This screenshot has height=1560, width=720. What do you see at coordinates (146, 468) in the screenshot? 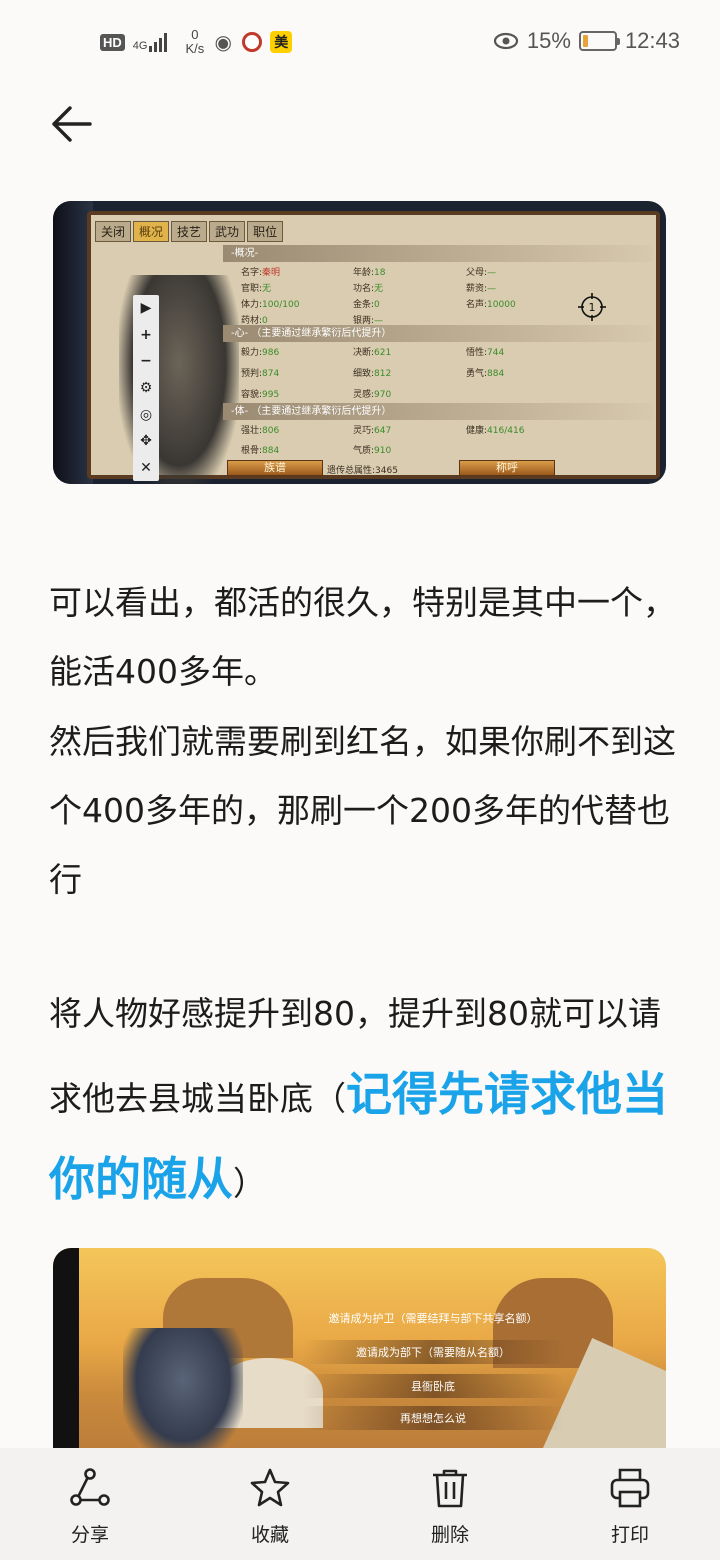
I see `close-icon: ✕` at bounding box center [146, 468].